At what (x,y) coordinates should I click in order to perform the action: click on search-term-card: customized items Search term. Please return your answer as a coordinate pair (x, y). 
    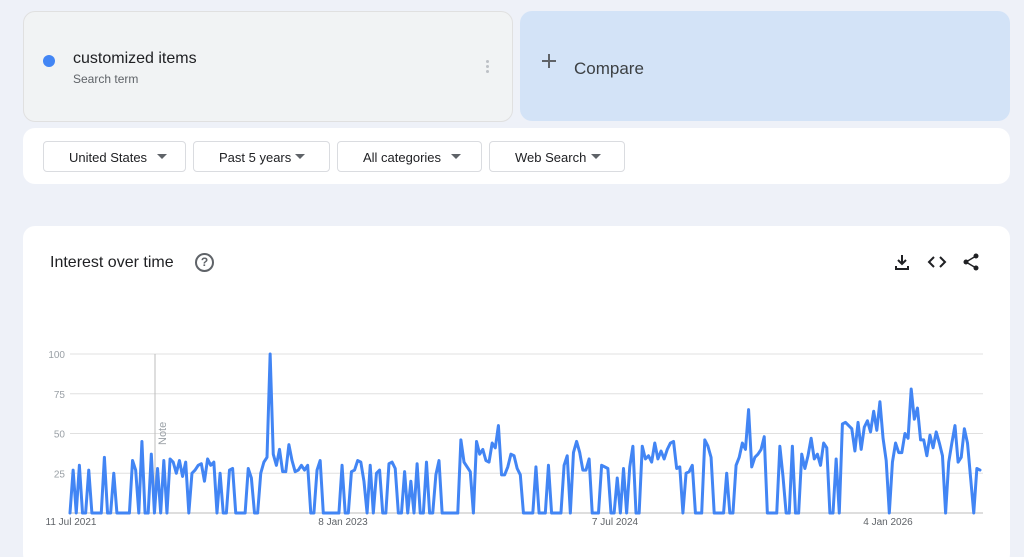
    Looking at the image, I should click on (268, 66).